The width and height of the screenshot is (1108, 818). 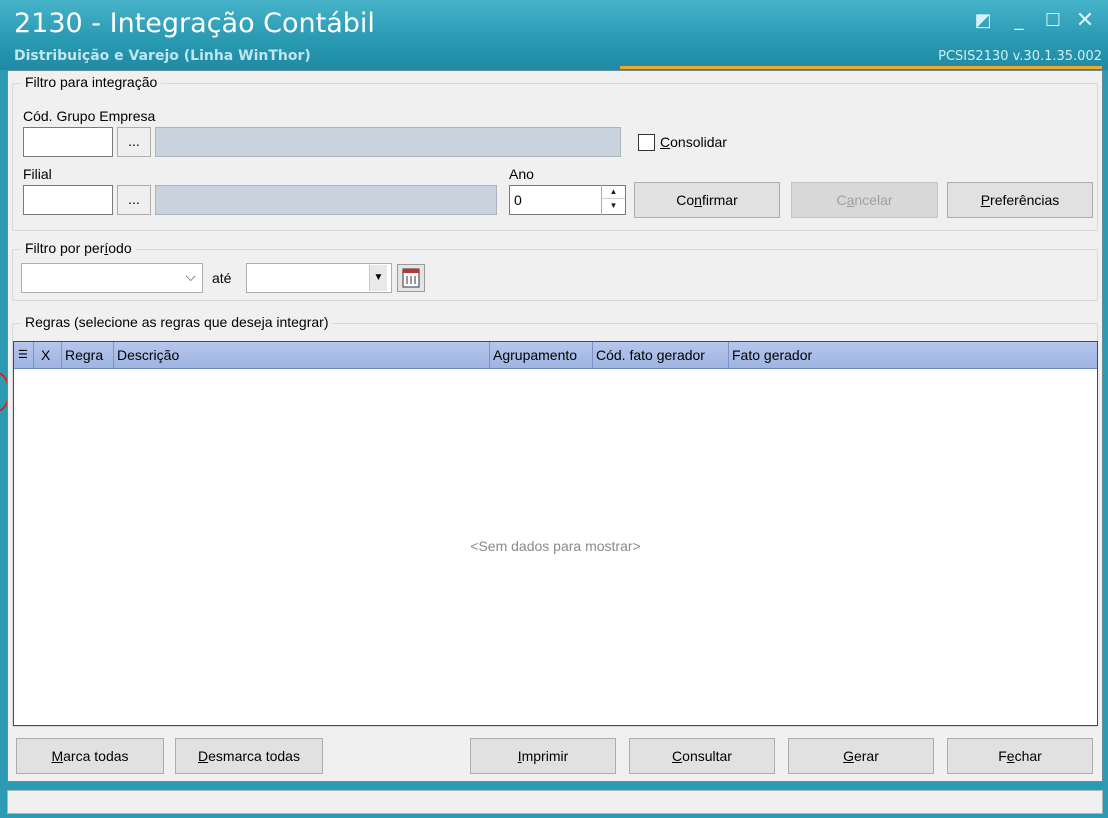 I want to click on gerar-button: Gerar, so click(x=861, y=756).